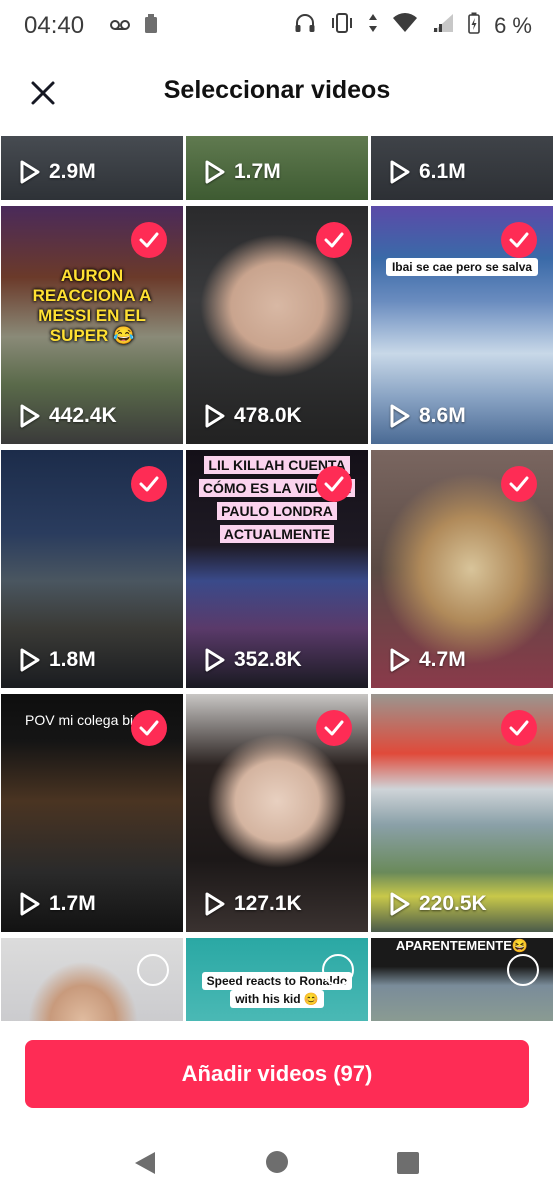 The height and width of the screenshot is (1200, 554). I want to click on voicemail-icon, so click(120, 27).